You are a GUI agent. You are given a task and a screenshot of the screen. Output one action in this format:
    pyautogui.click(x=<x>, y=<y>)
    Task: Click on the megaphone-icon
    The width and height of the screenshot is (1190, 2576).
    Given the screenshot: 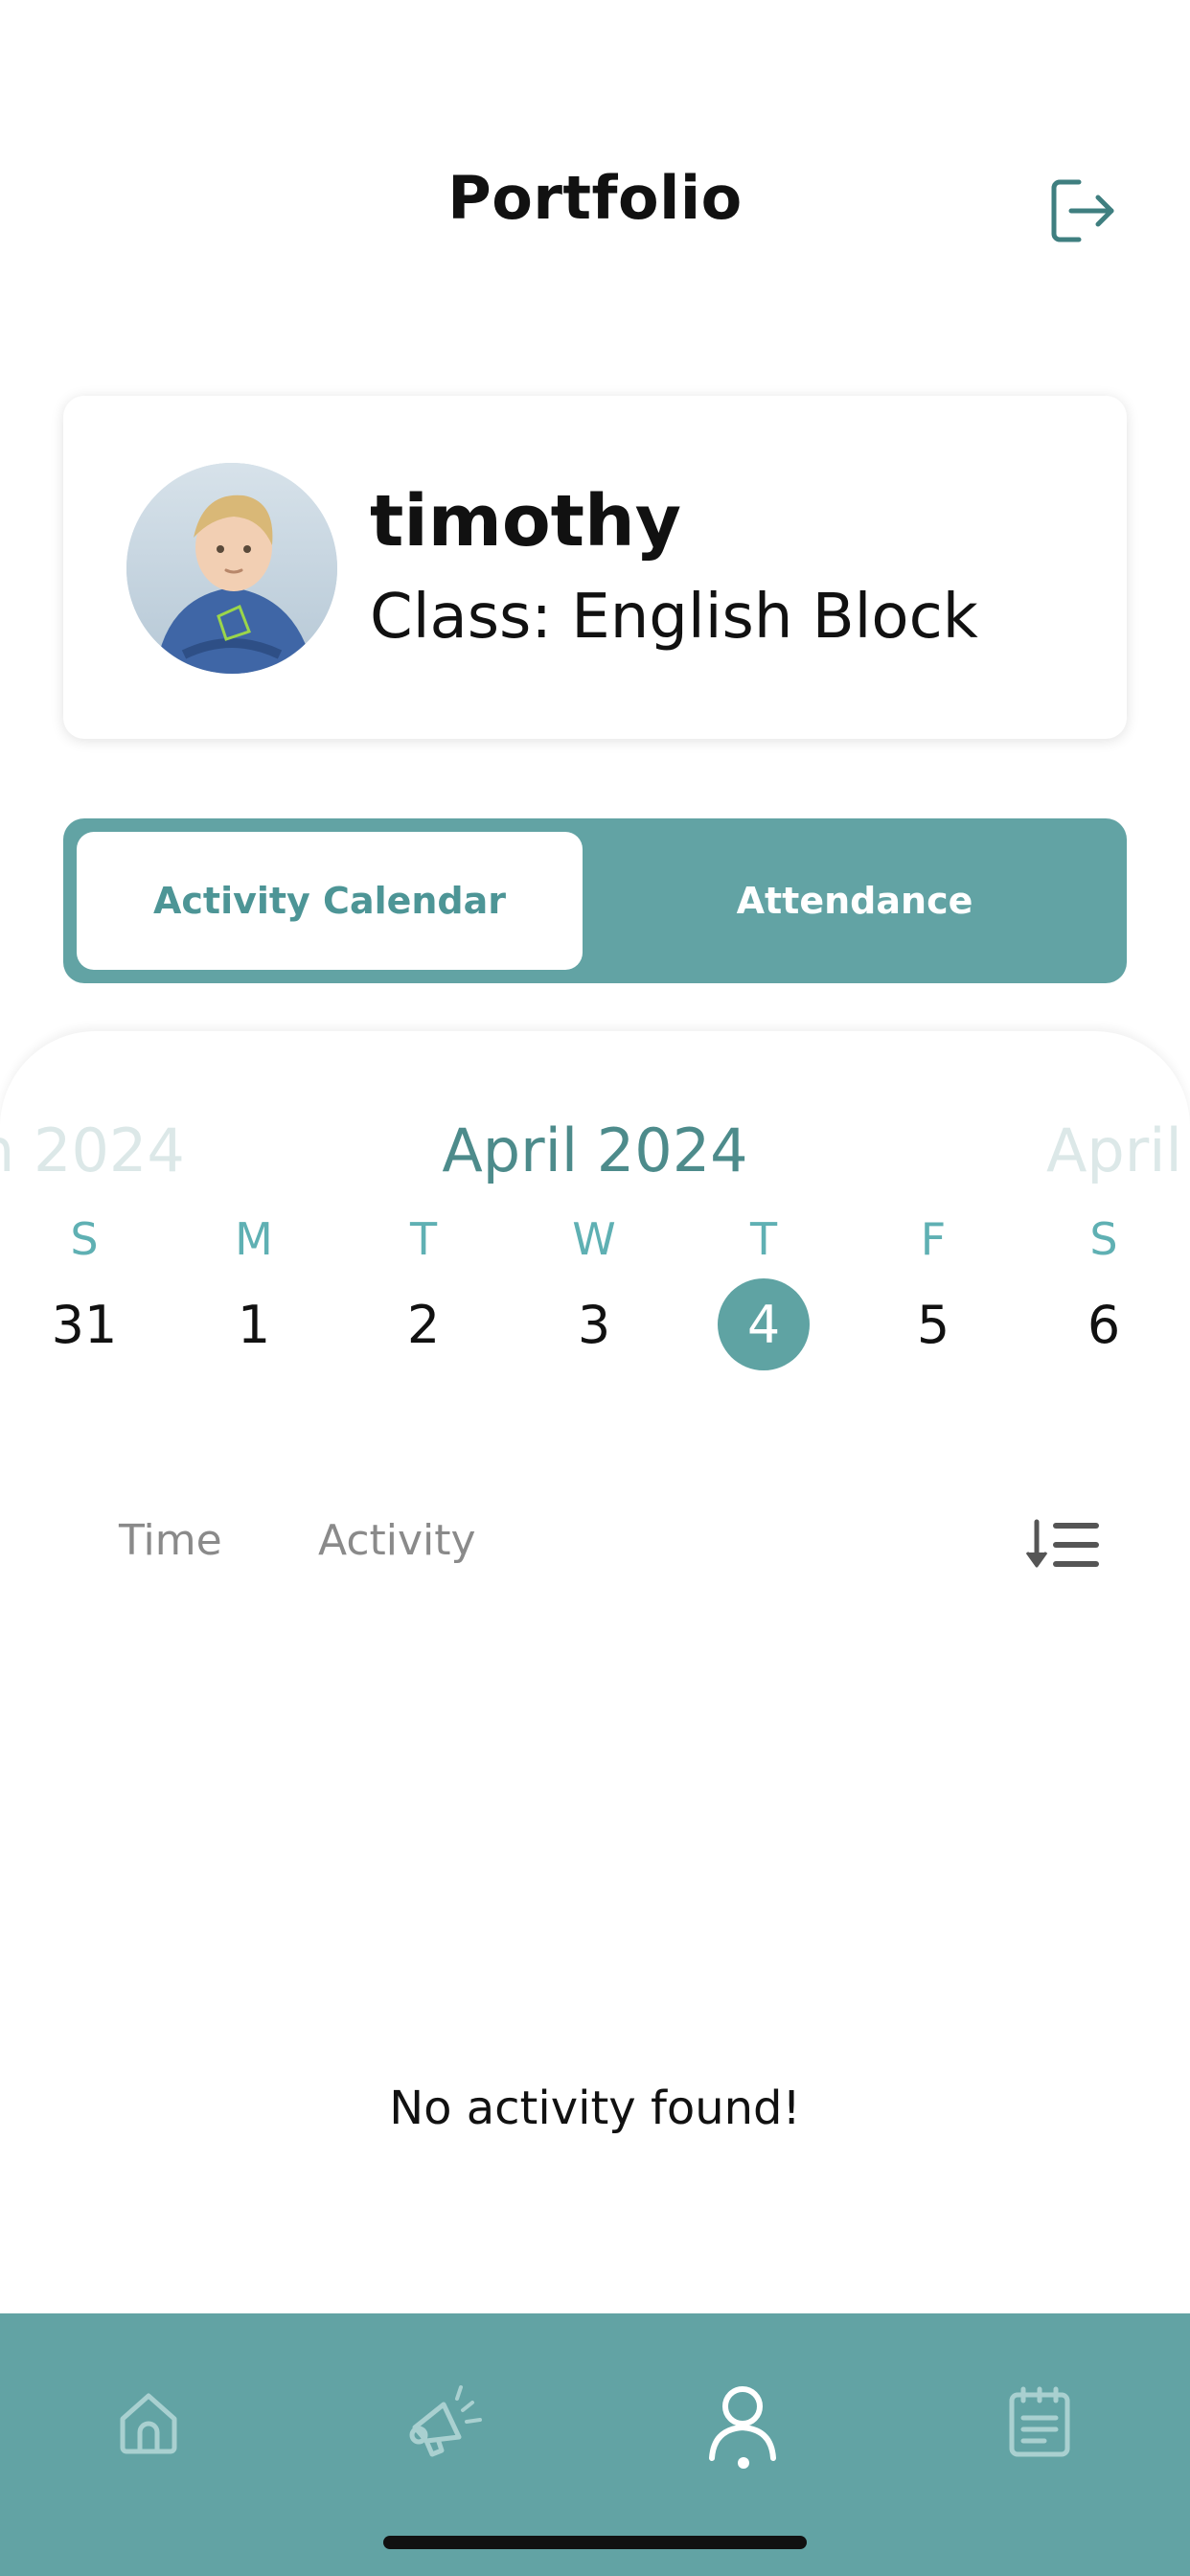 What is the action you would take?
    pyautogui.click(x=445, y=2421)
    